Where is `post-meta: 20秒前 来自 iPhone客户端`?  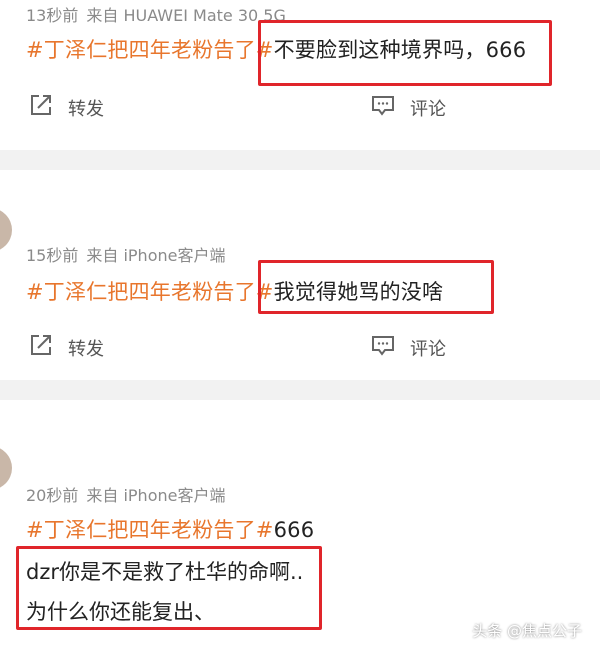 post-meta: 20秒前 来自 iPhone客户端 is located at coordinates (125, 494).